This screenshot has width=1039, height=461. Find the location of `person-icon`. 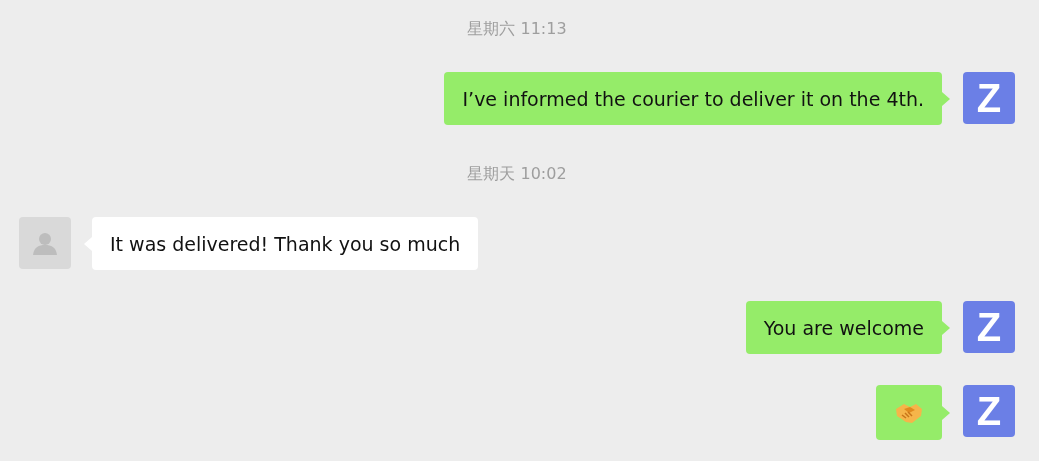

person-icon is located at coordinates (45, 243).